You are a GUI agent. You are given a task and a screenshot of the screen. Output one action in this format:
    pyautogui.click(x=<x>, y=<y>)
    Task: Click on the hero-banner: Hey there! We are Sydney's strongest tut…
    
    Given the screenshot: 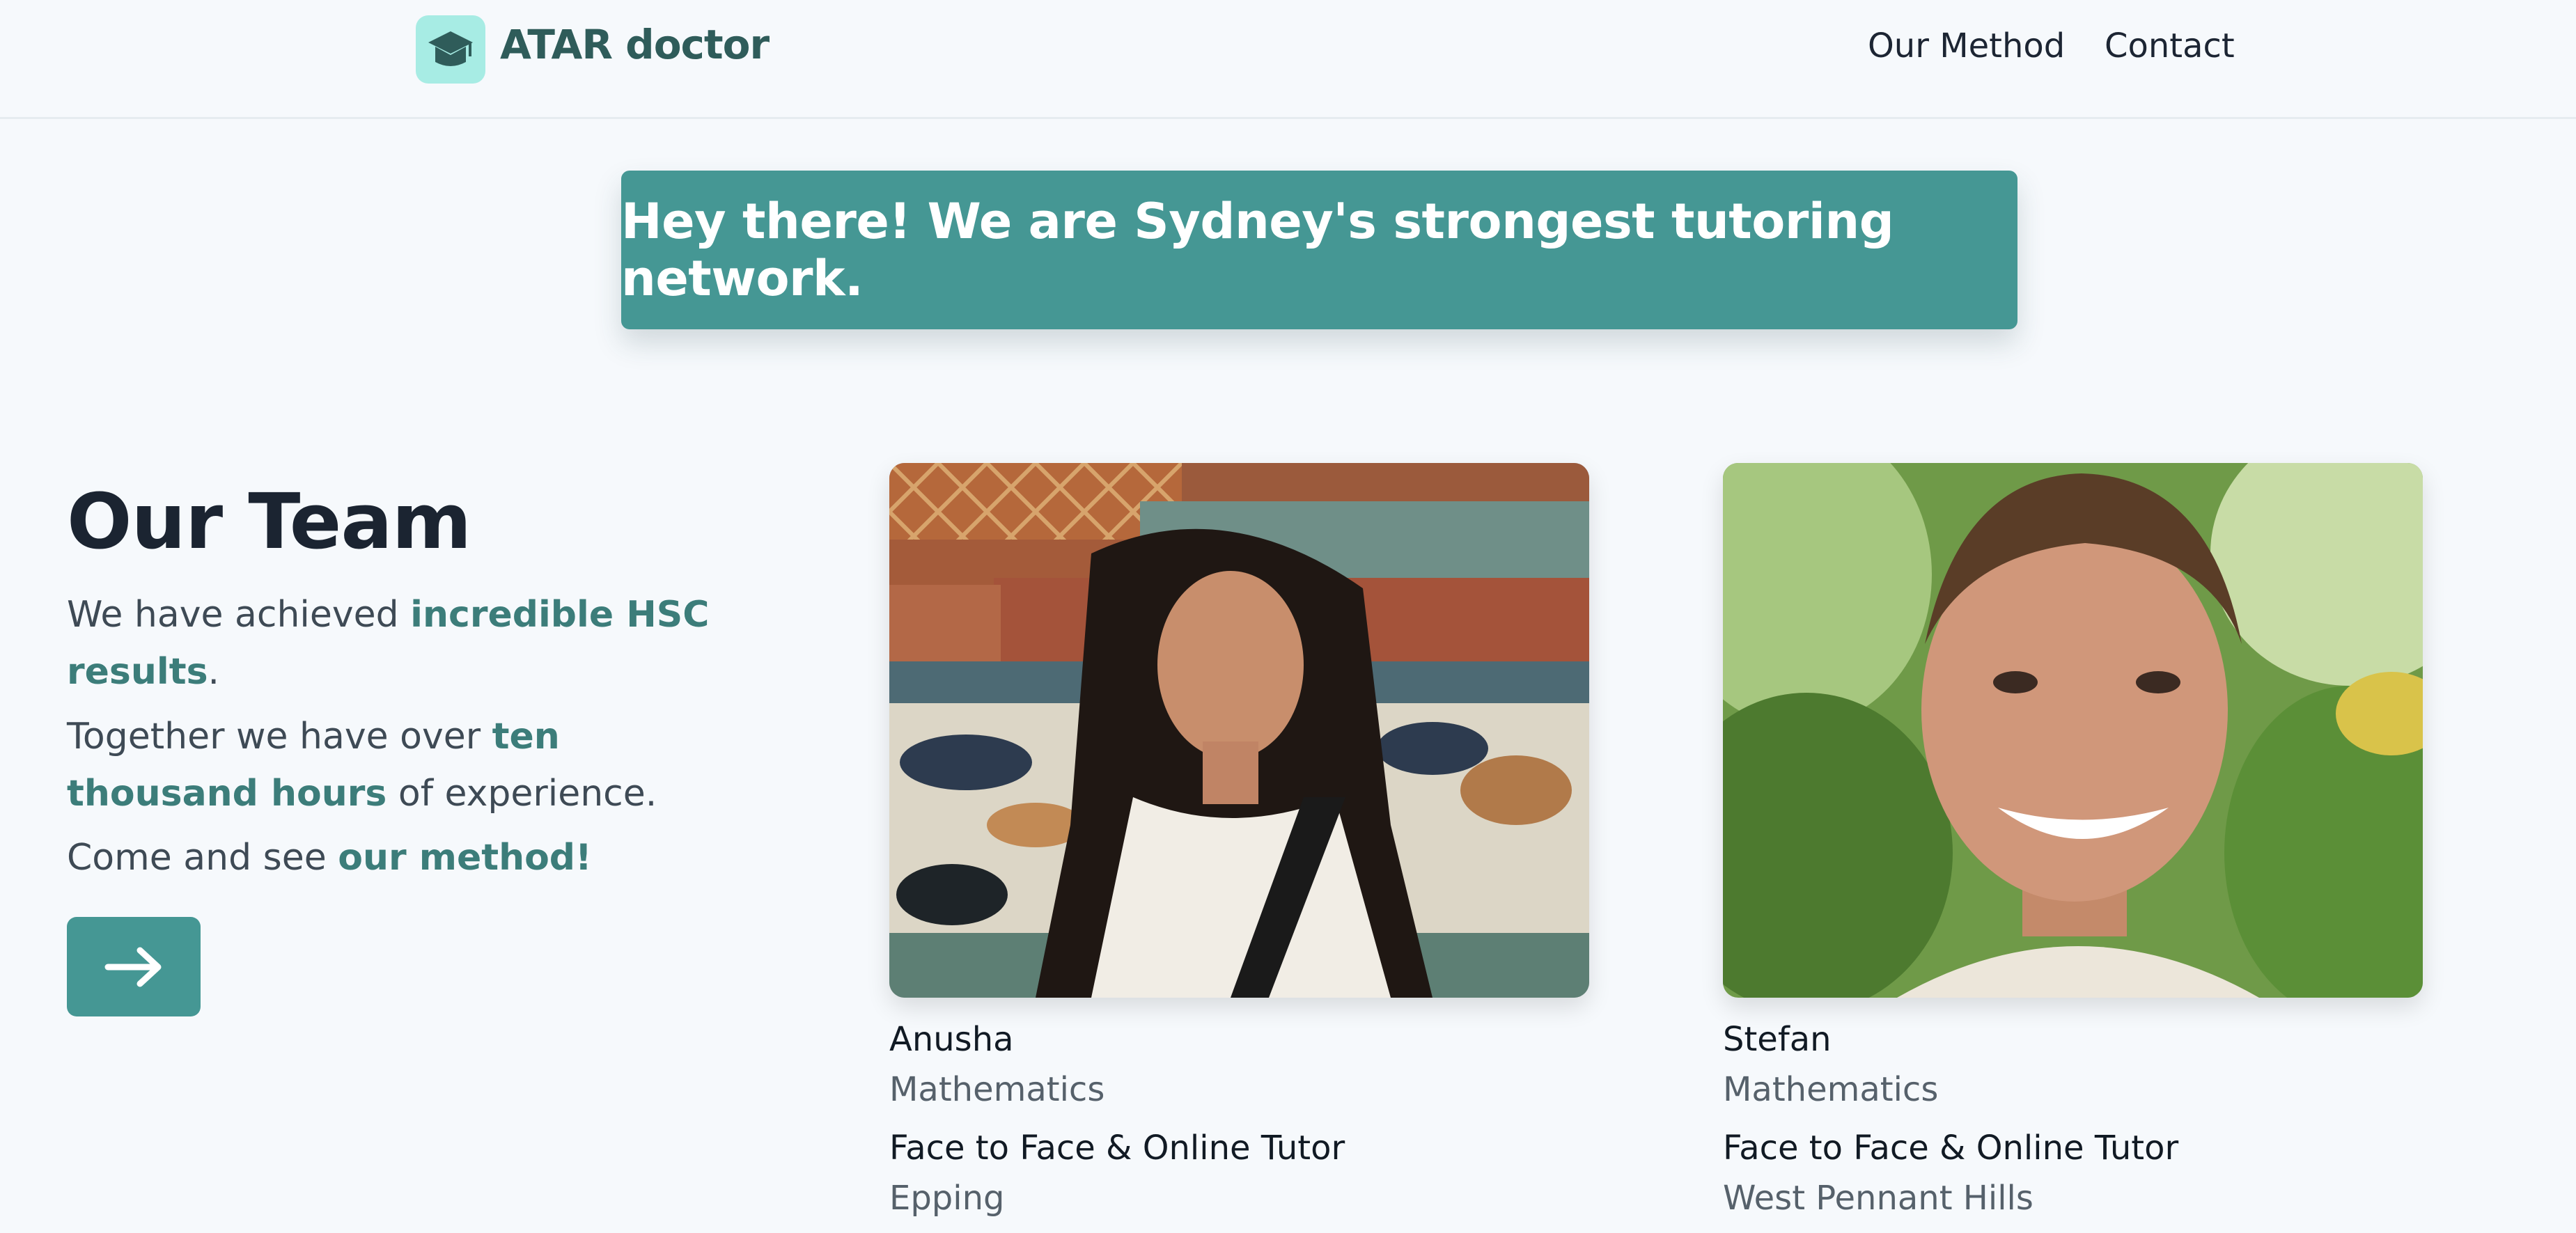 What is the action you would take?
    pyautogui.click(x=1319, y=250)
    